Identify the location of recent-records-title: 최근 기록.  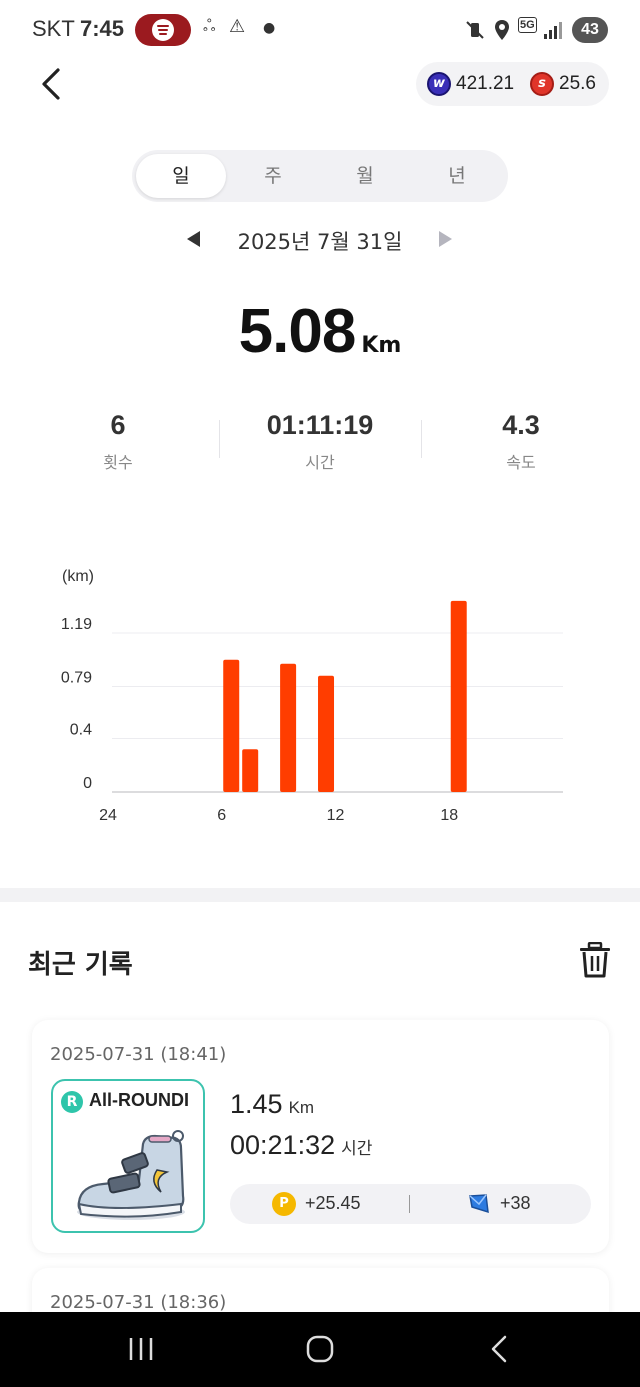
(80, 965).